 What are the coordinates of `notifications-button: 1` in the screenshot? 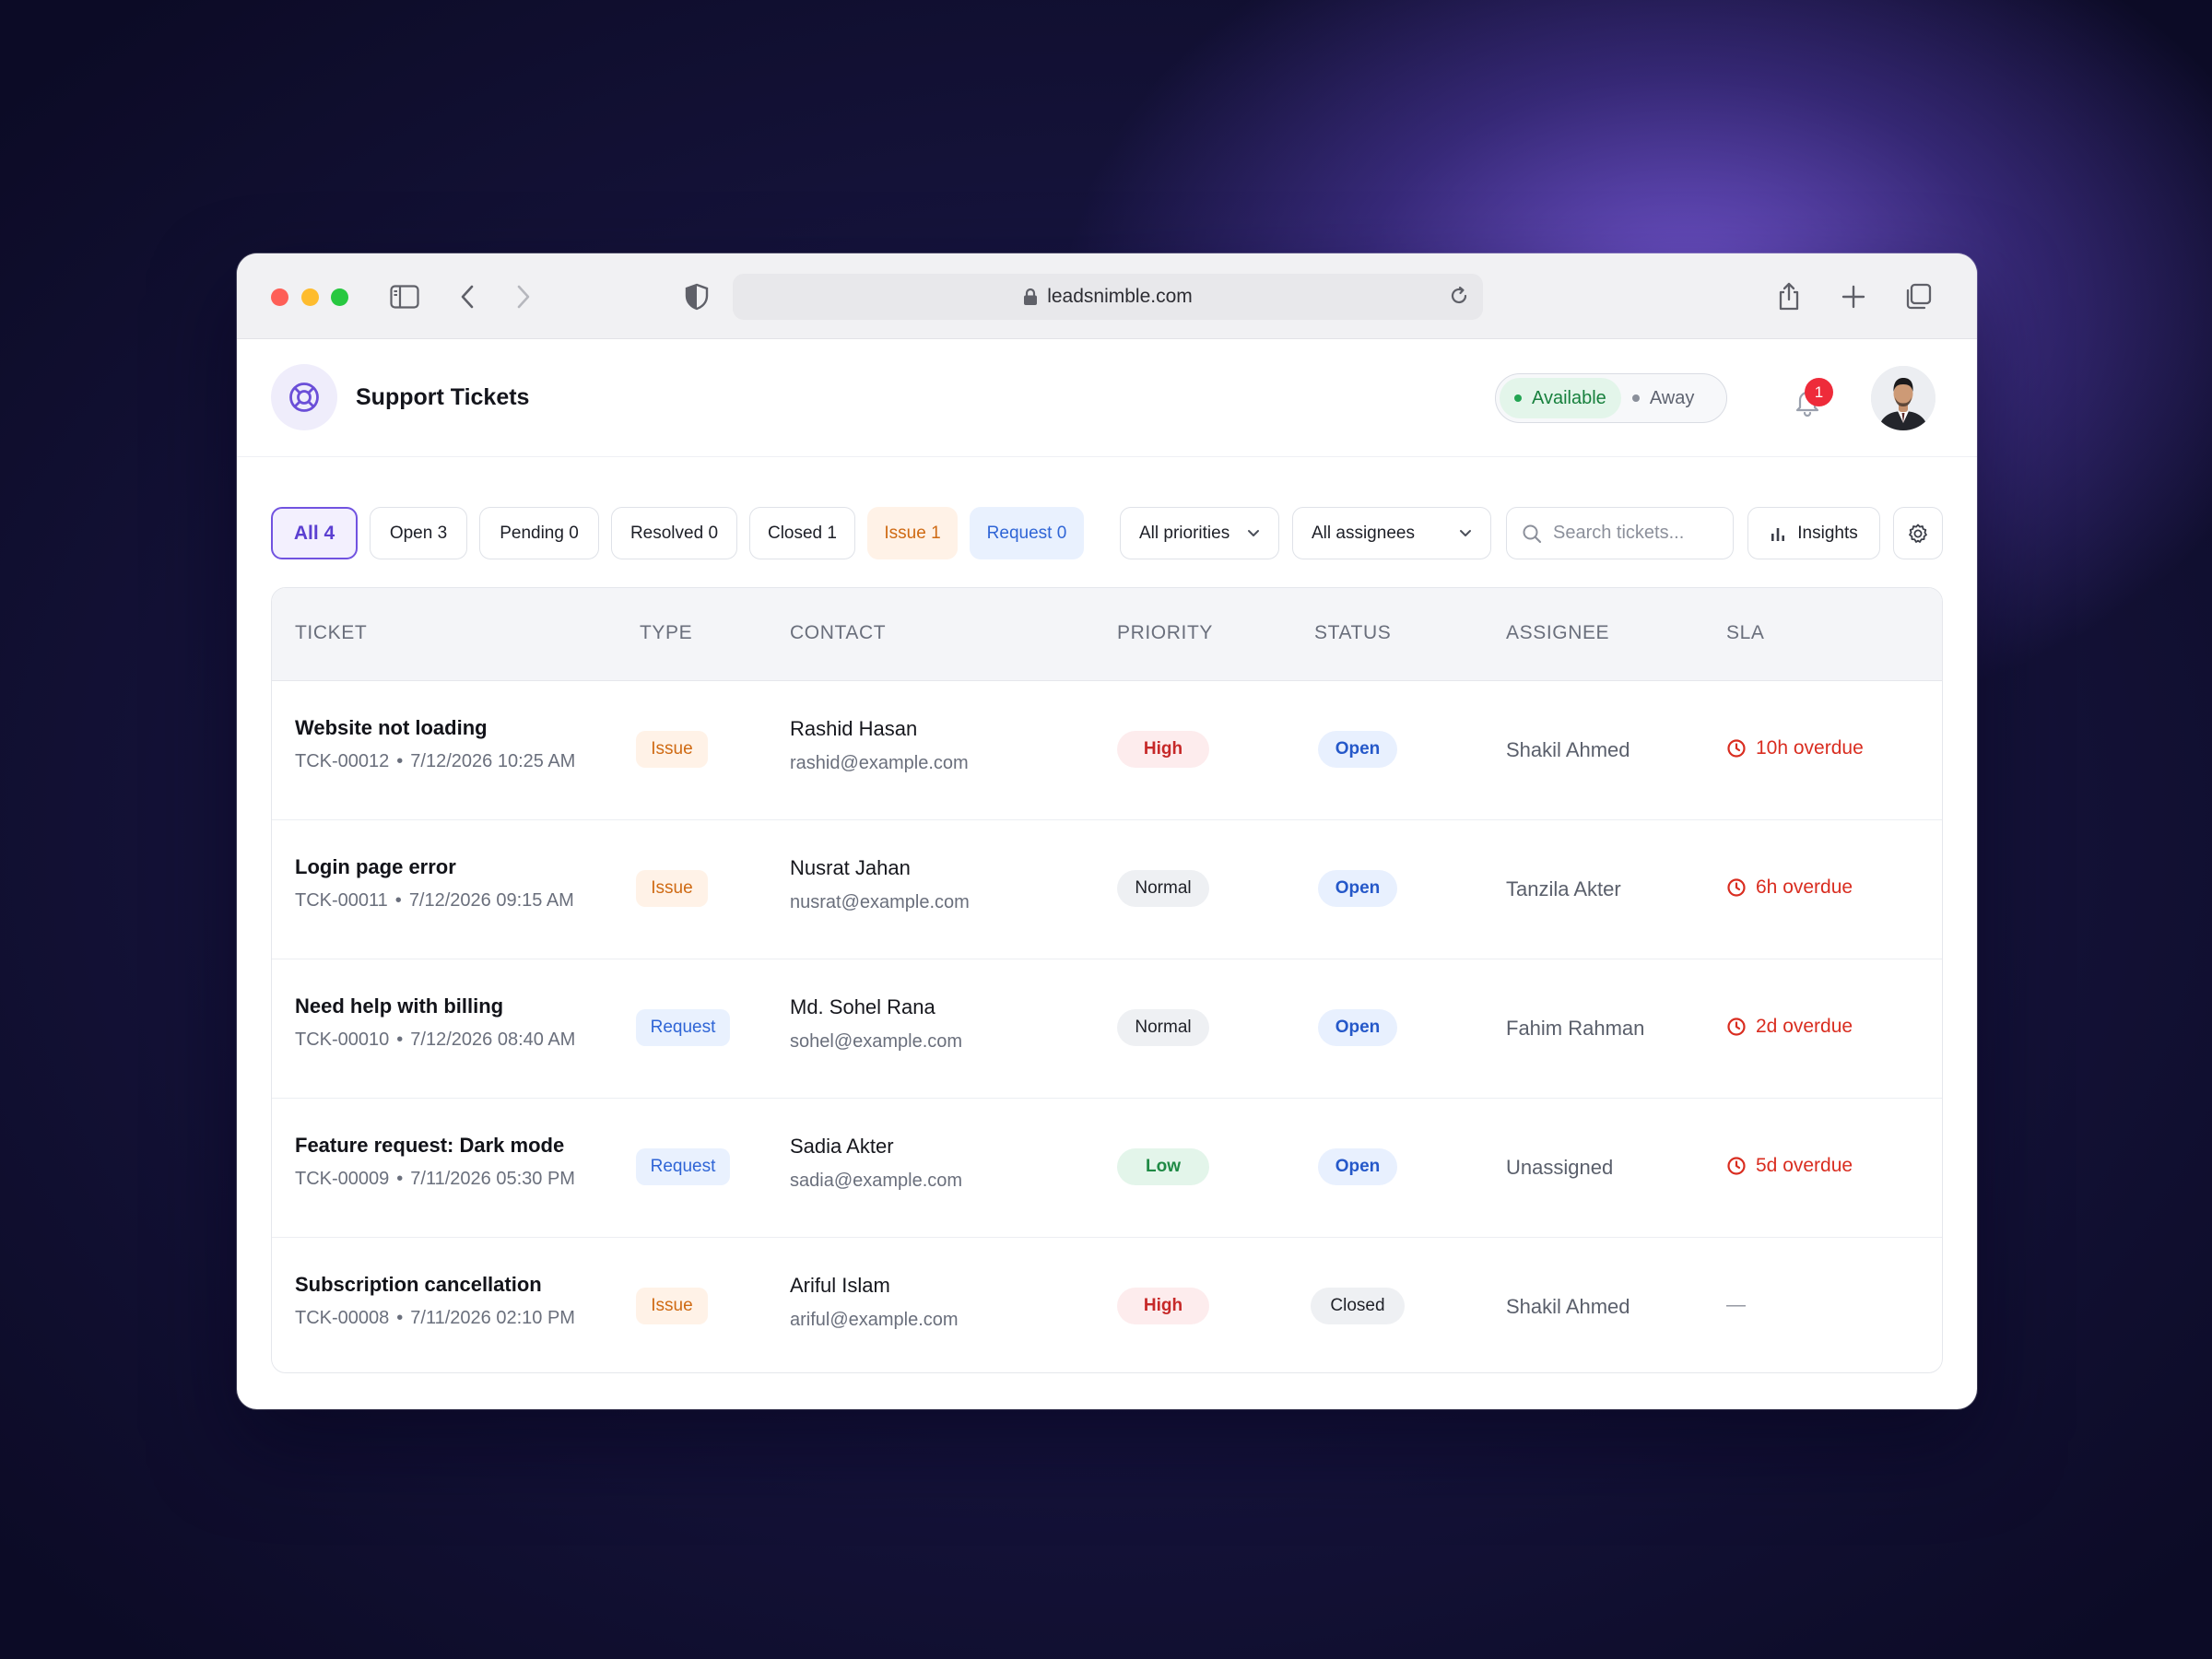 It's located at (1811, 399).